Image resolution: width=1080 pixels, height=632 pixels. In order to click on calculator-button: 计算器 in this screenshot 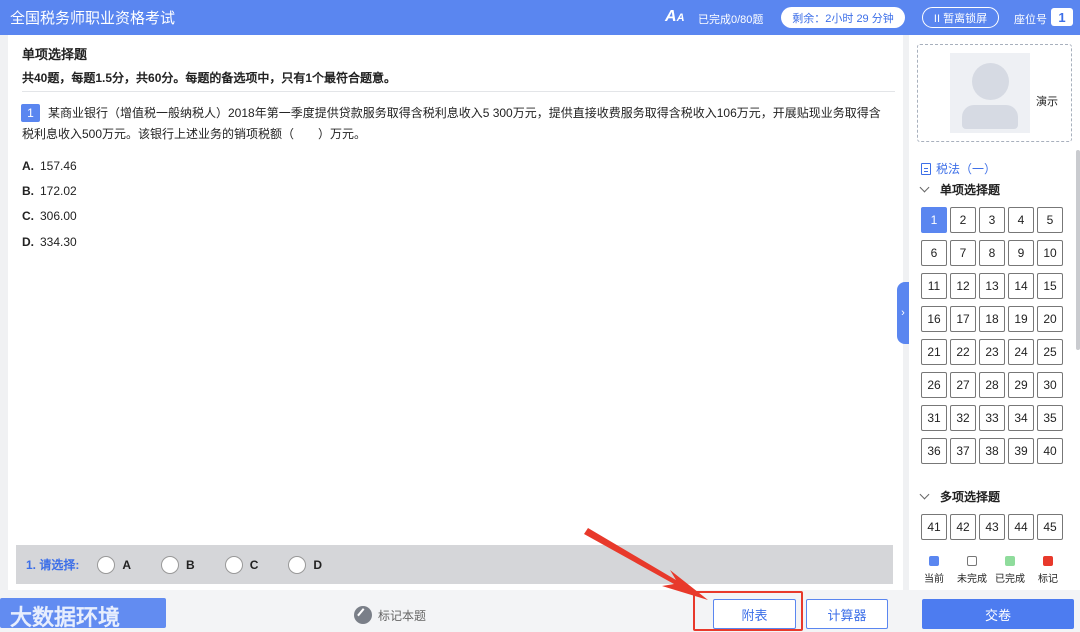, I will do `click(847, 614)`.